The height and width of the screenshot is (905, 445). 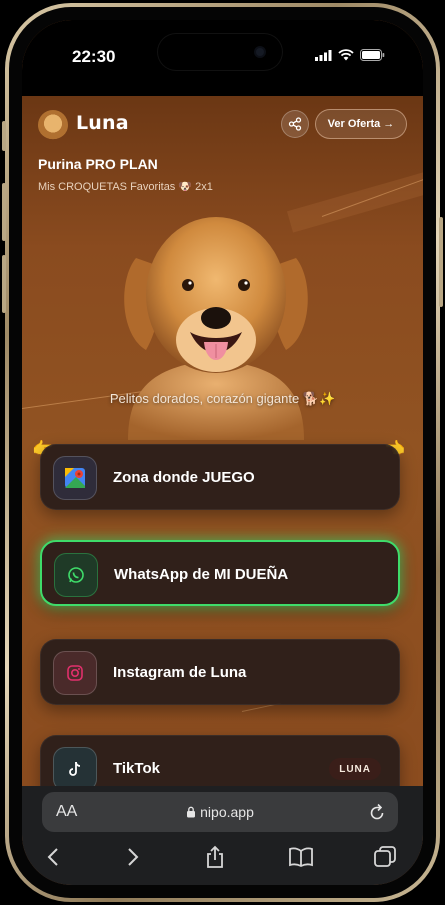 What do you see at coordinates (4, 212) in the screenshot?
I see `volume-up-button` at bounding box center [4, 212].